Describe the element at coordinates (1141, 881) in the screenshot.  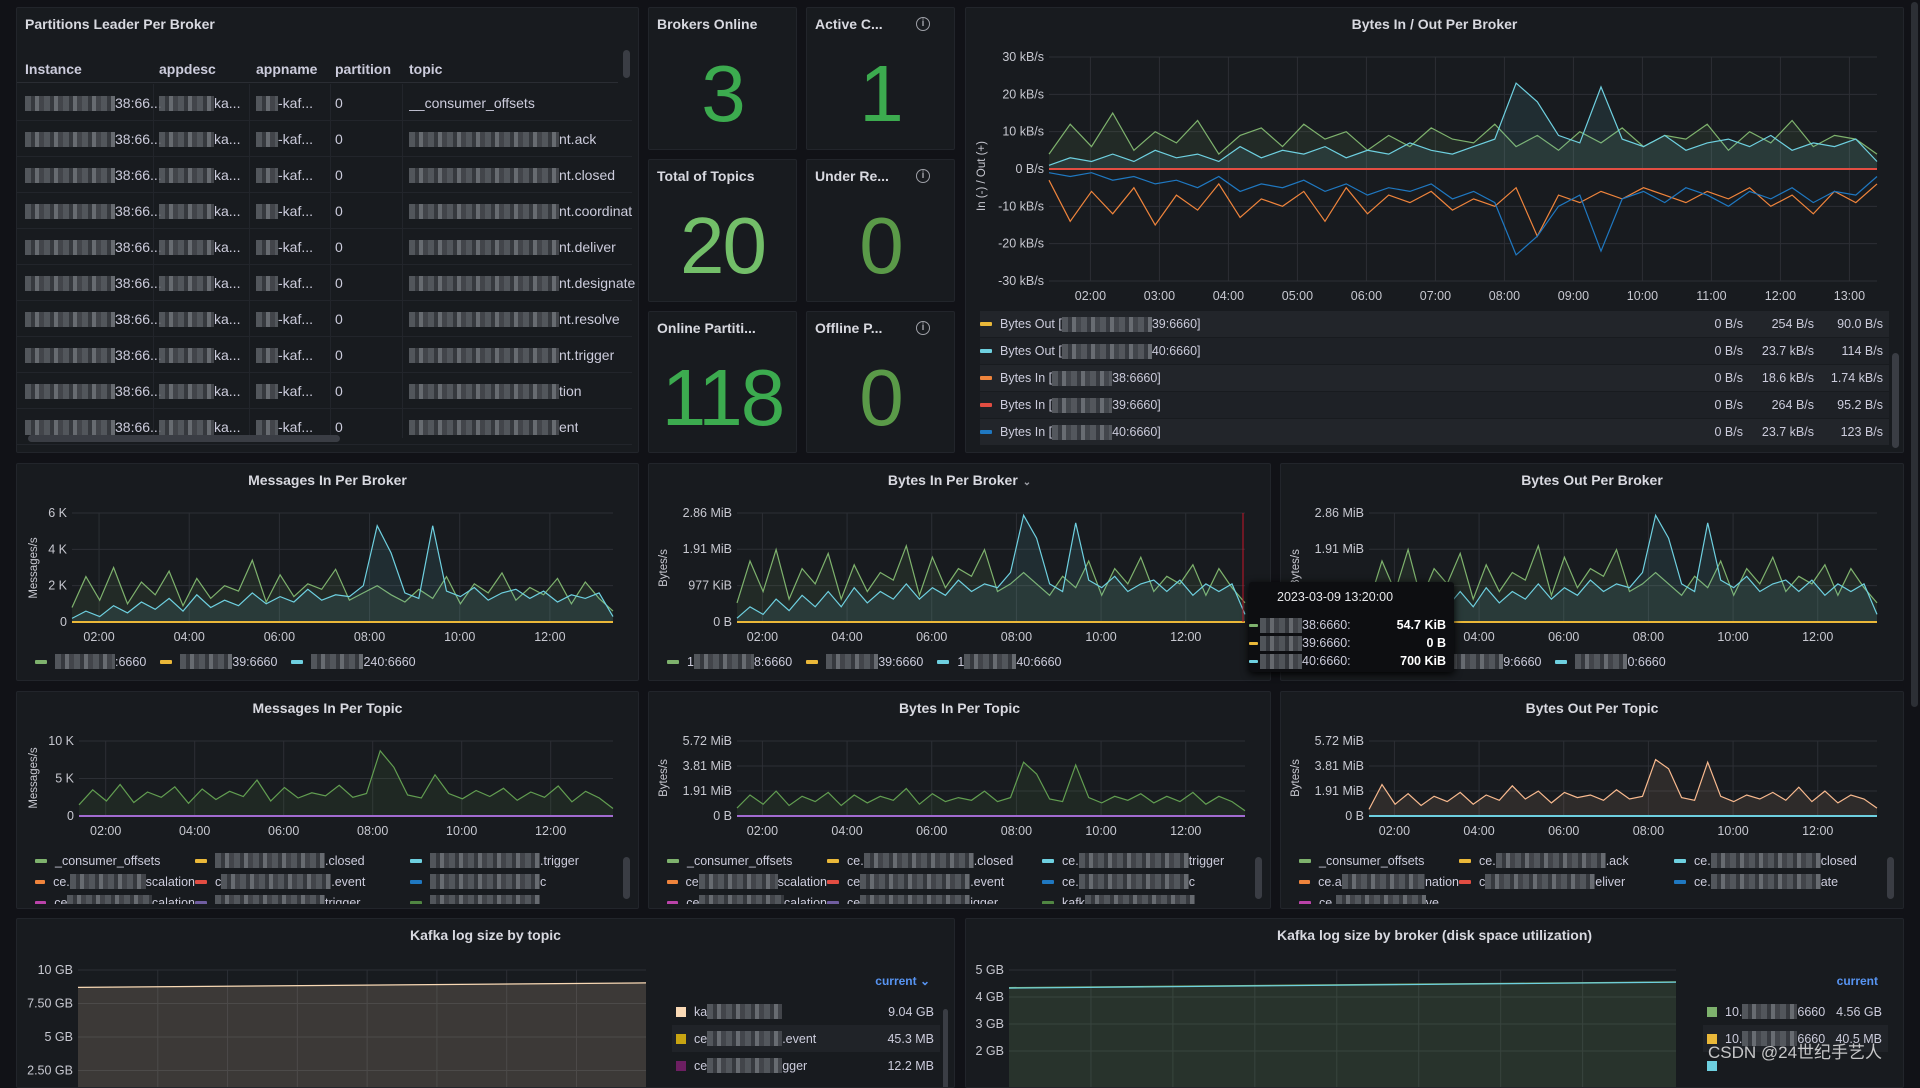
I see `legend-item: ce. c` at that location.